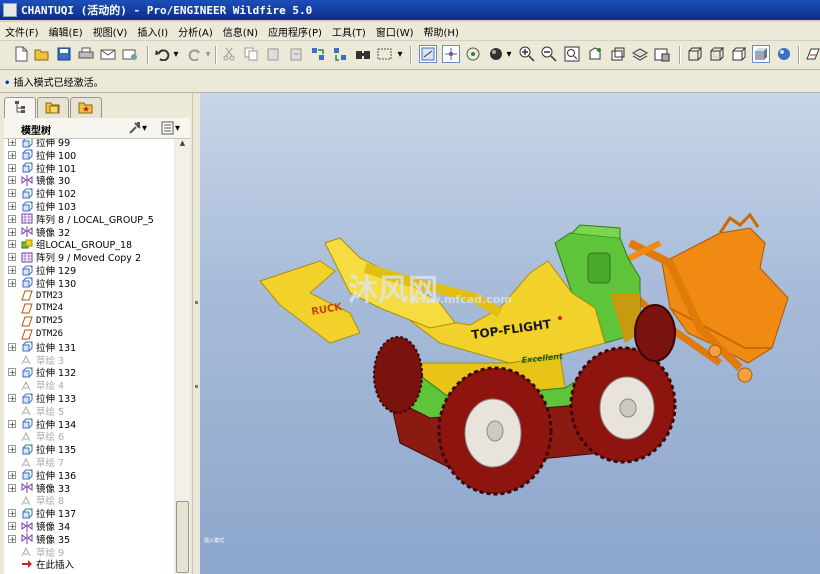 The image size is (820, 574). Describe the element at coordinates (251, 54) in the screenshot. I see `copy-icon` at that location.